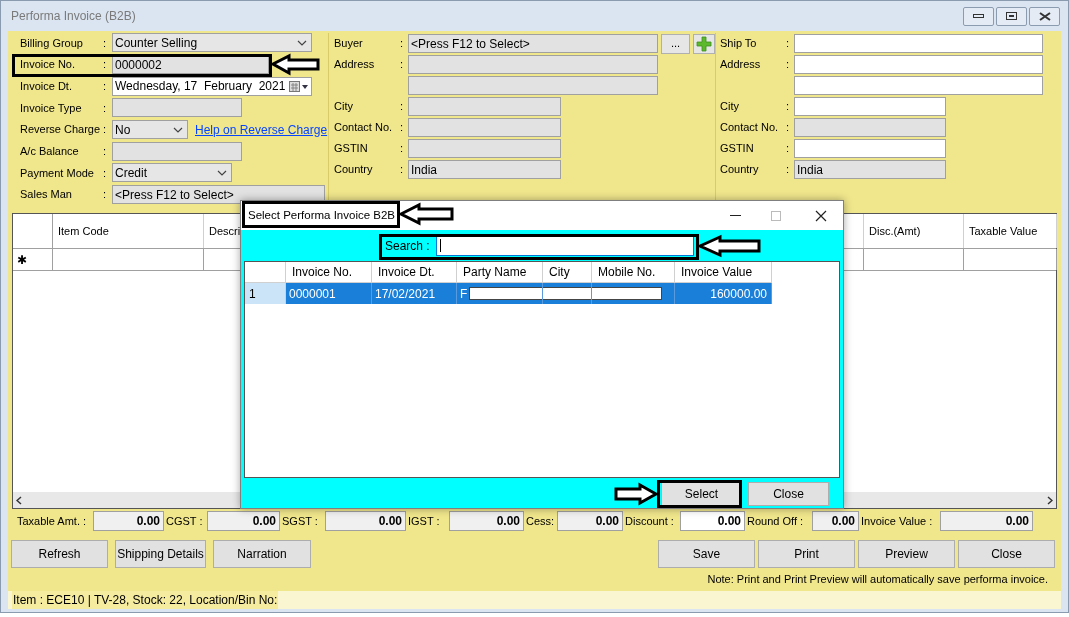 The height and width of the screenshot is (617, 1069). What do you see at coordinates (145, 599) in the screenshot?
I see `status-bar-text: Item : ECE10 | TV-28, Stock: 22, Location/Bin No:` at bounding box center [145, 599].